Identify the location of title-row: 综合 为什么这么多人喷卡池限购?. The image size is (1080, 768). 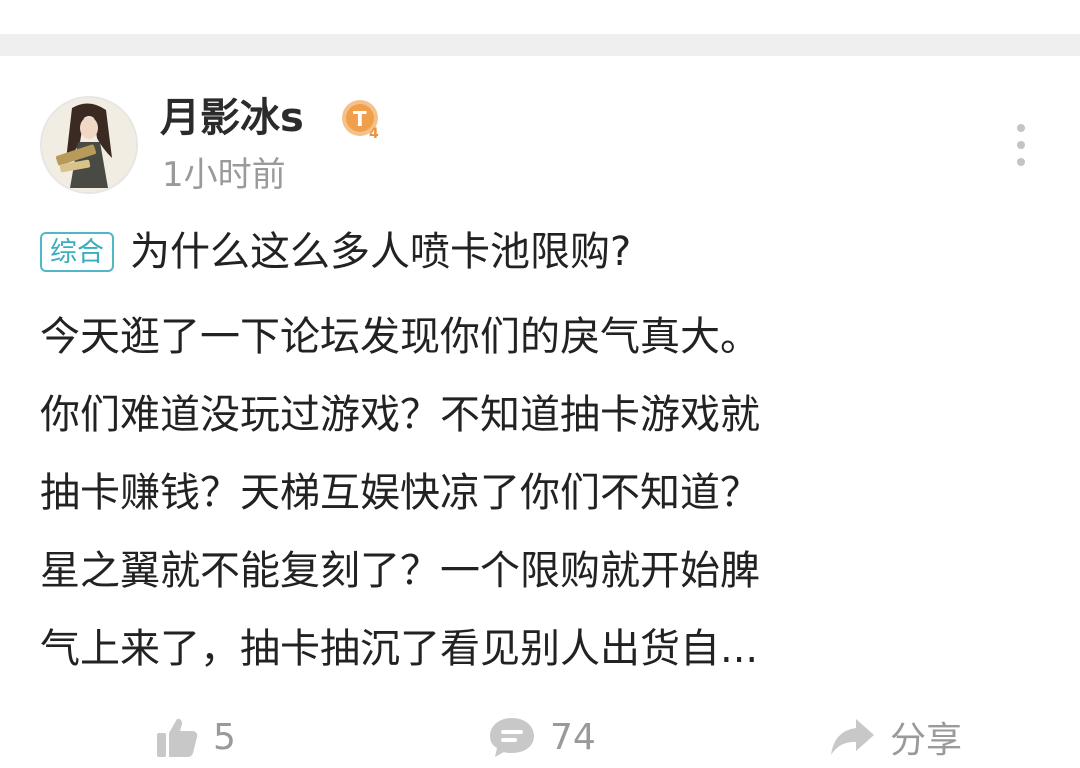
(335, 252).